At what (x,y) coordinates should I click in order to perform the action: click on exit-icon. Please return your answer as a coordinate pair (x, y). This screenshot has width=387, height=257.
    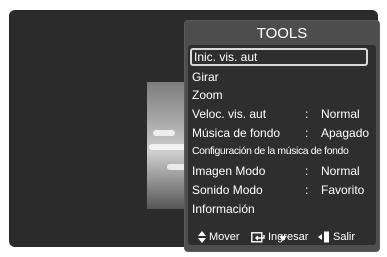
    Looking at the image, I should click on (323, 237).